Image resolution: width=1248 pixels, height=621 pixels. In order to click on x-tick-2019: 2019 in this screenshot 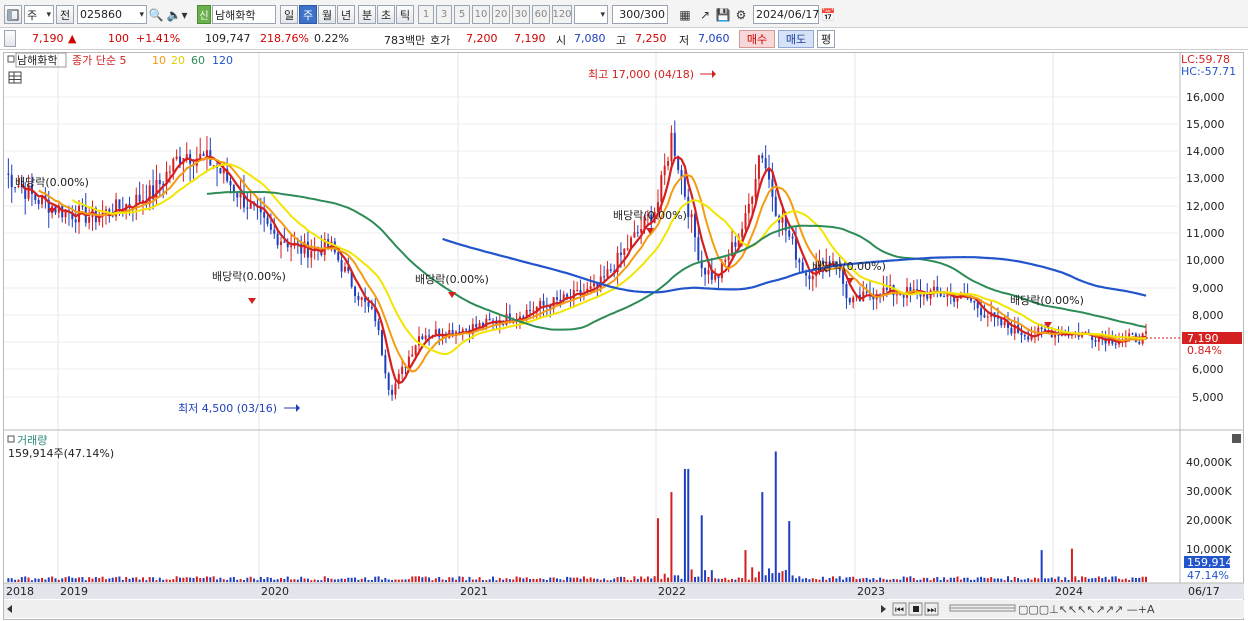, I will do `click(74, 591)`.